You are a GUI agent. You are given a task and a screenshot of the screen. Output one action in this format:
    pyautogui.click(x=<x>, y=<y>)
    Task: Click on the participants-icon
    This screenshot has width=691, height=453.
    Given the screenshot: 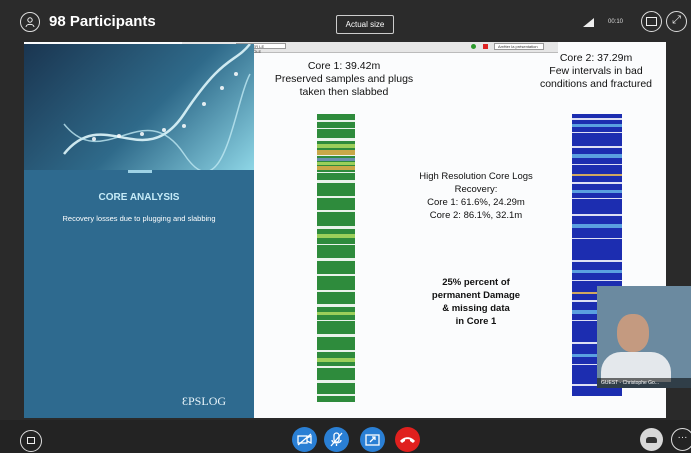 What is the action you would take?
    pyautogui.click(x=30, y=22)
    